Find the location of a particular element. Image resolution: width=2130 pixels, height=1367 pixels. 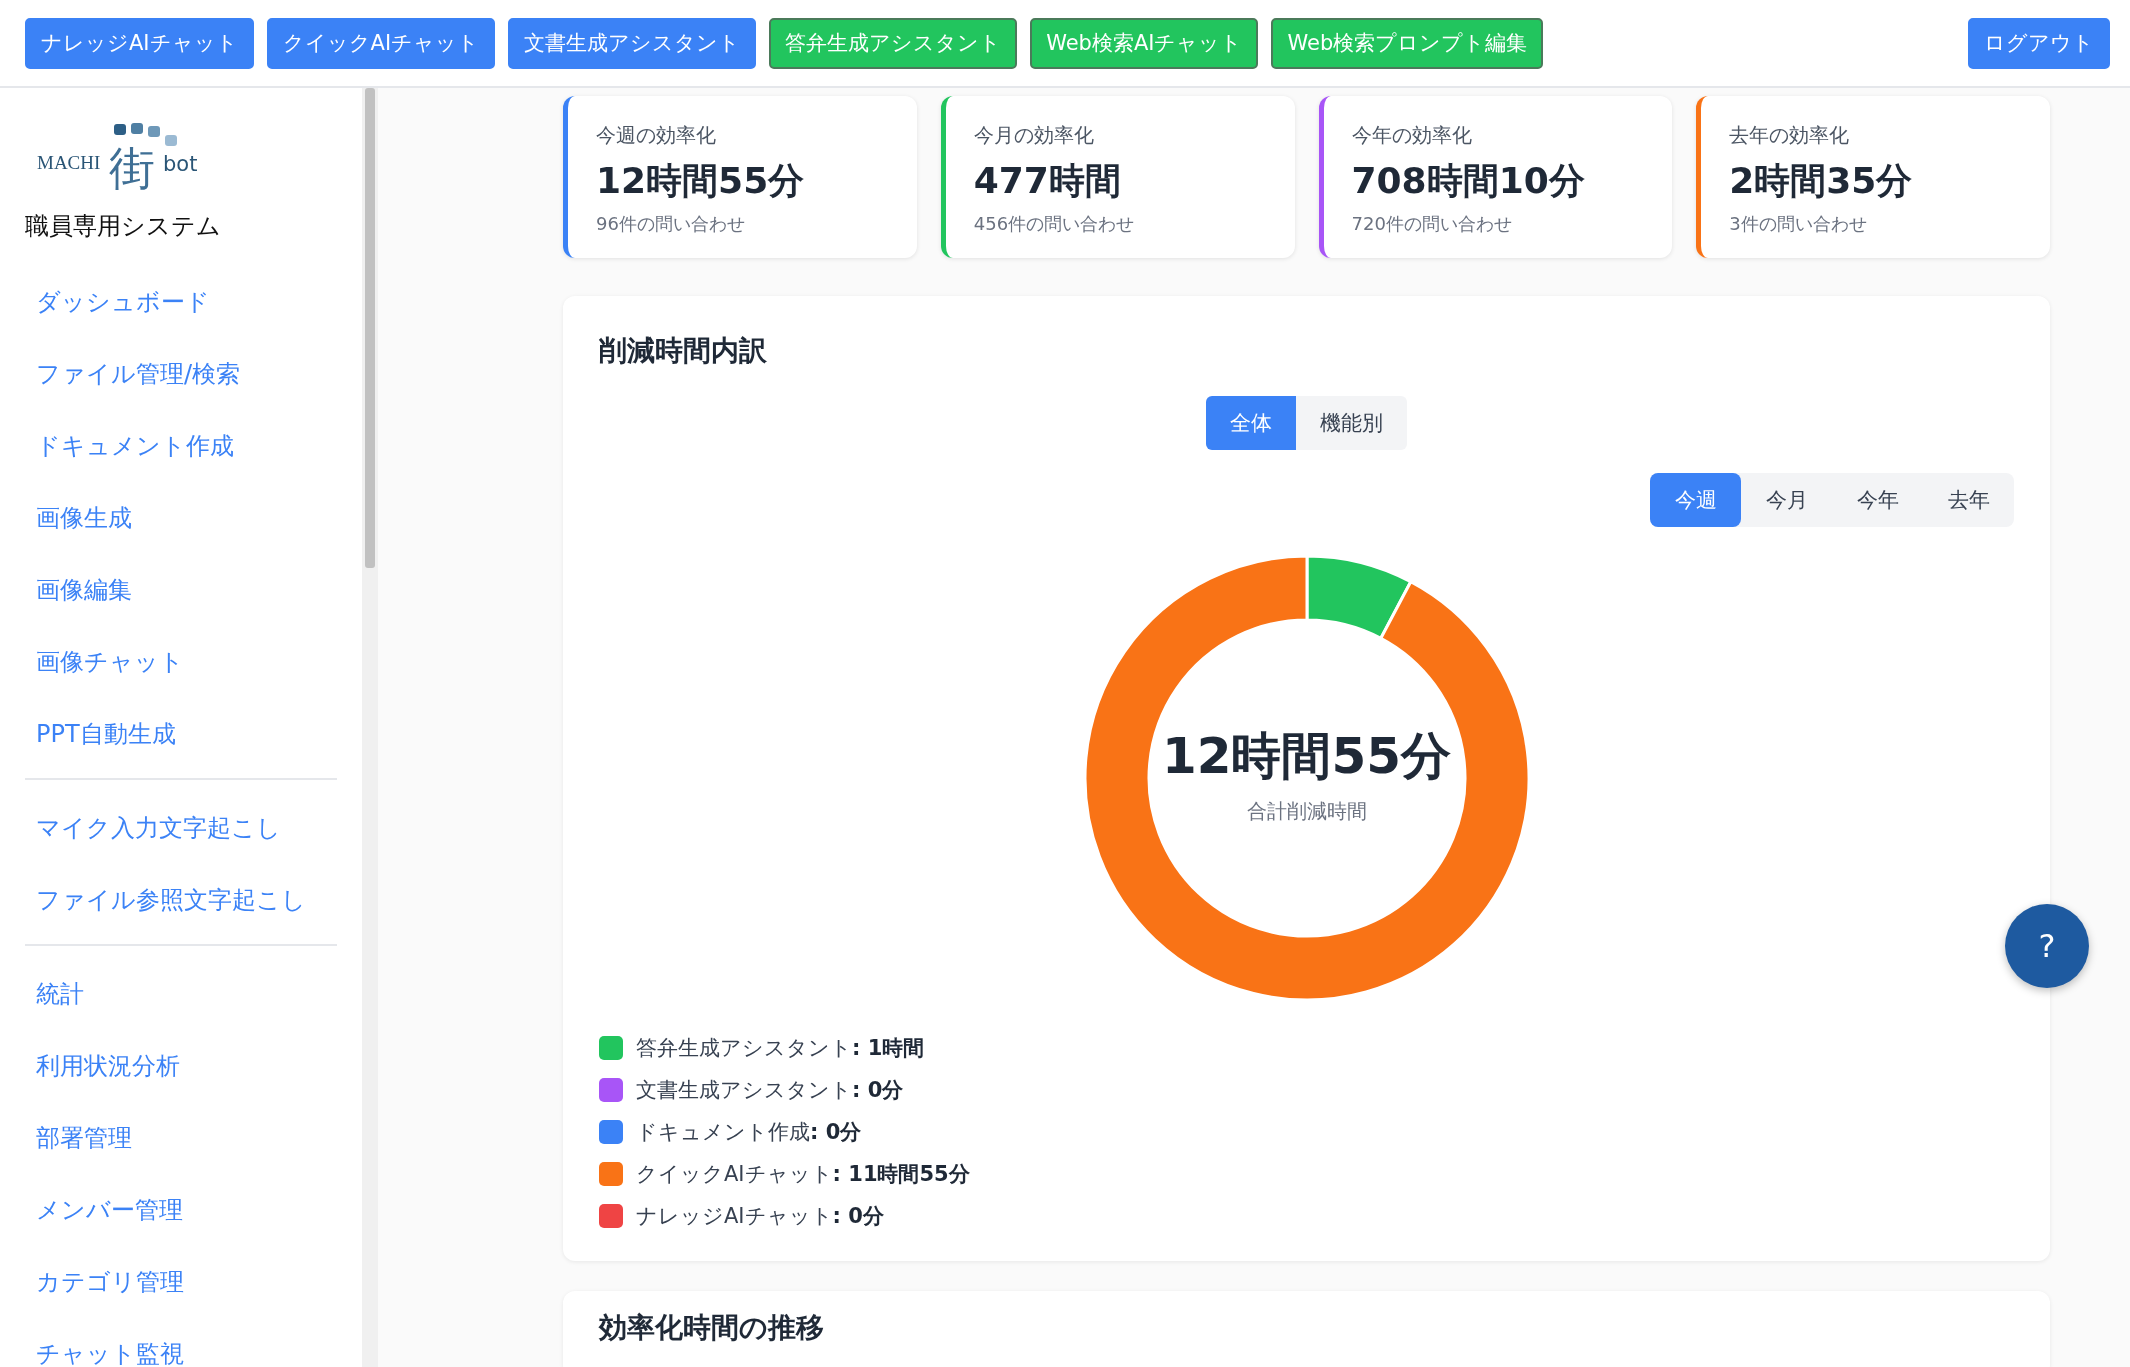

stat-value: 2時間35分 is located at coordinates (1821, 181).